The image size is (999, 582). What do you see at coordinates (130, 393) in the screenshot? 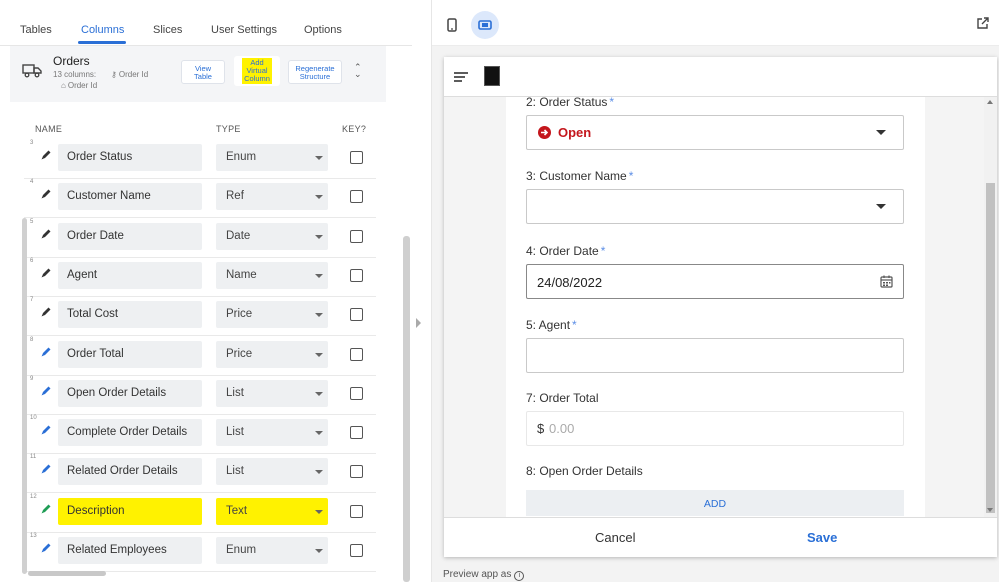
I see `column-name-field: Open Order Details` at bounding box center [130, 393].